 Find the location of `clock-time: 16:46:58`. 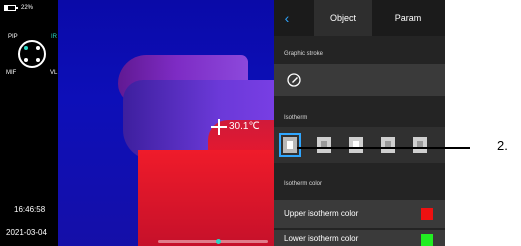

clock-time: 16:46:58 is located at coordinates (30, 209).